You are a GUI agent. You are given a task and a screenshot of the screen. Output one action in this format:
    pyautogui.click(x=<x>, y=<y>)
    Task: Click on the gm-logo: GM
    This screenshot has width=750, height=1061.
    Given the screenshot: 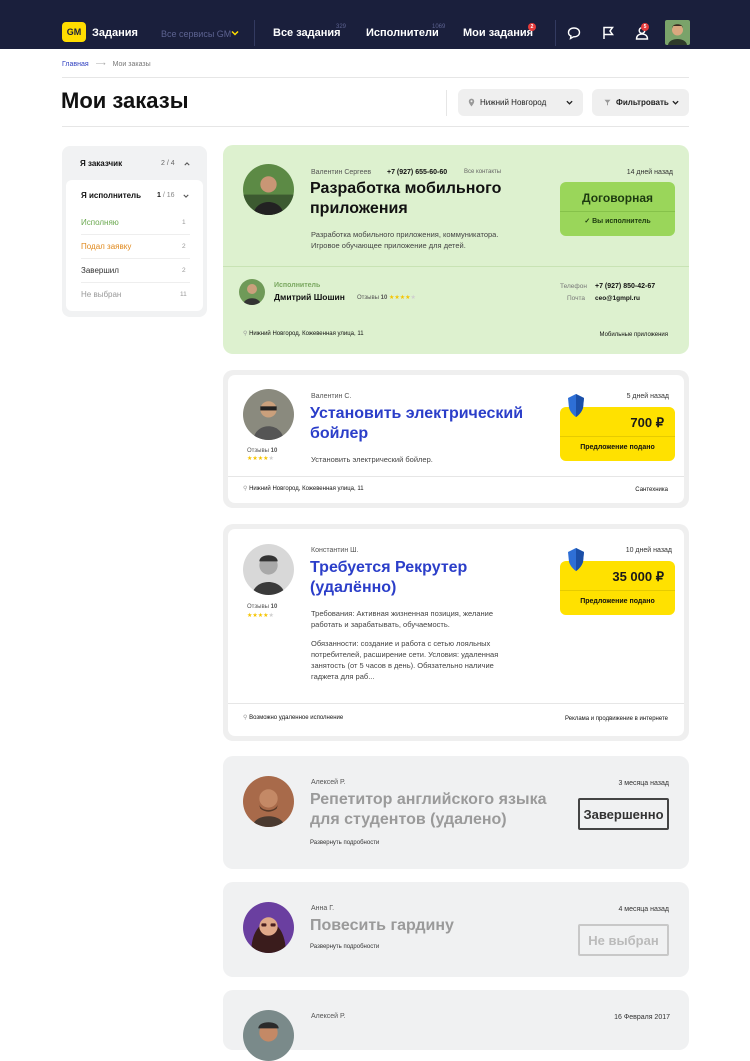 What is the action you would take?
    pyautogui.click(x=74, y=32)
    